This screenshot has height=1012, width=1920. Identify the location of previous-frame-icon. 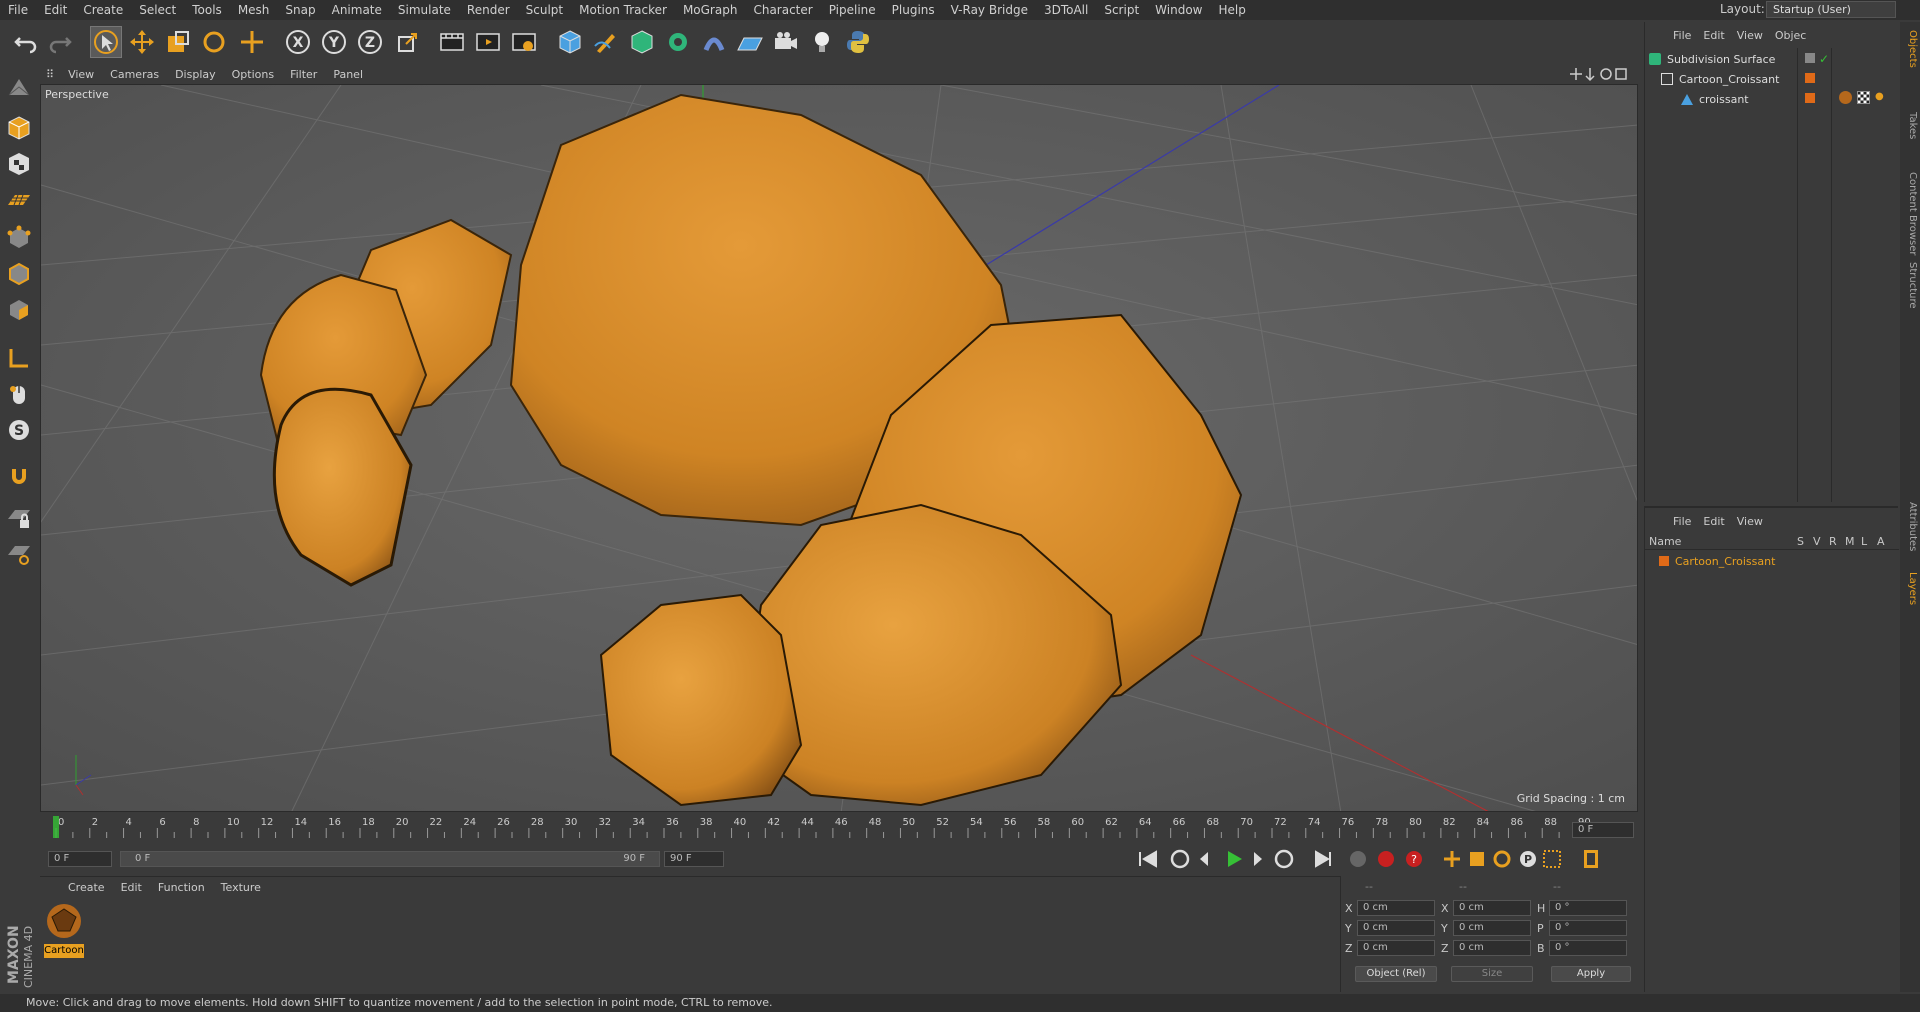
(1204, 859).